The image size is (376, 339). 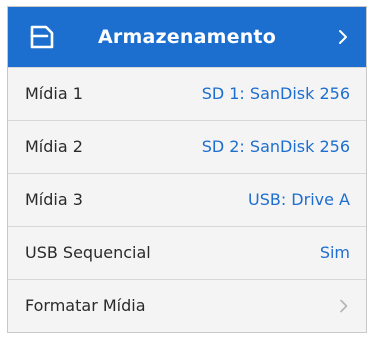 What do you see at coordinates (54, 93) in the screenshot?
I see `media-1-label: Mídia 1` at bounding box center [54, 93].